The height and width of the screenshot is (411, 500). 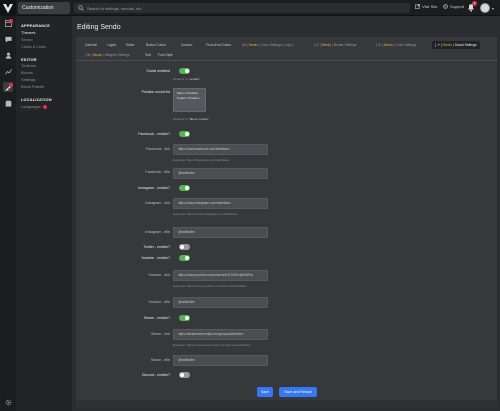 I want to click on tab-button-colors: Button Colors, so click(x=156, y=45).